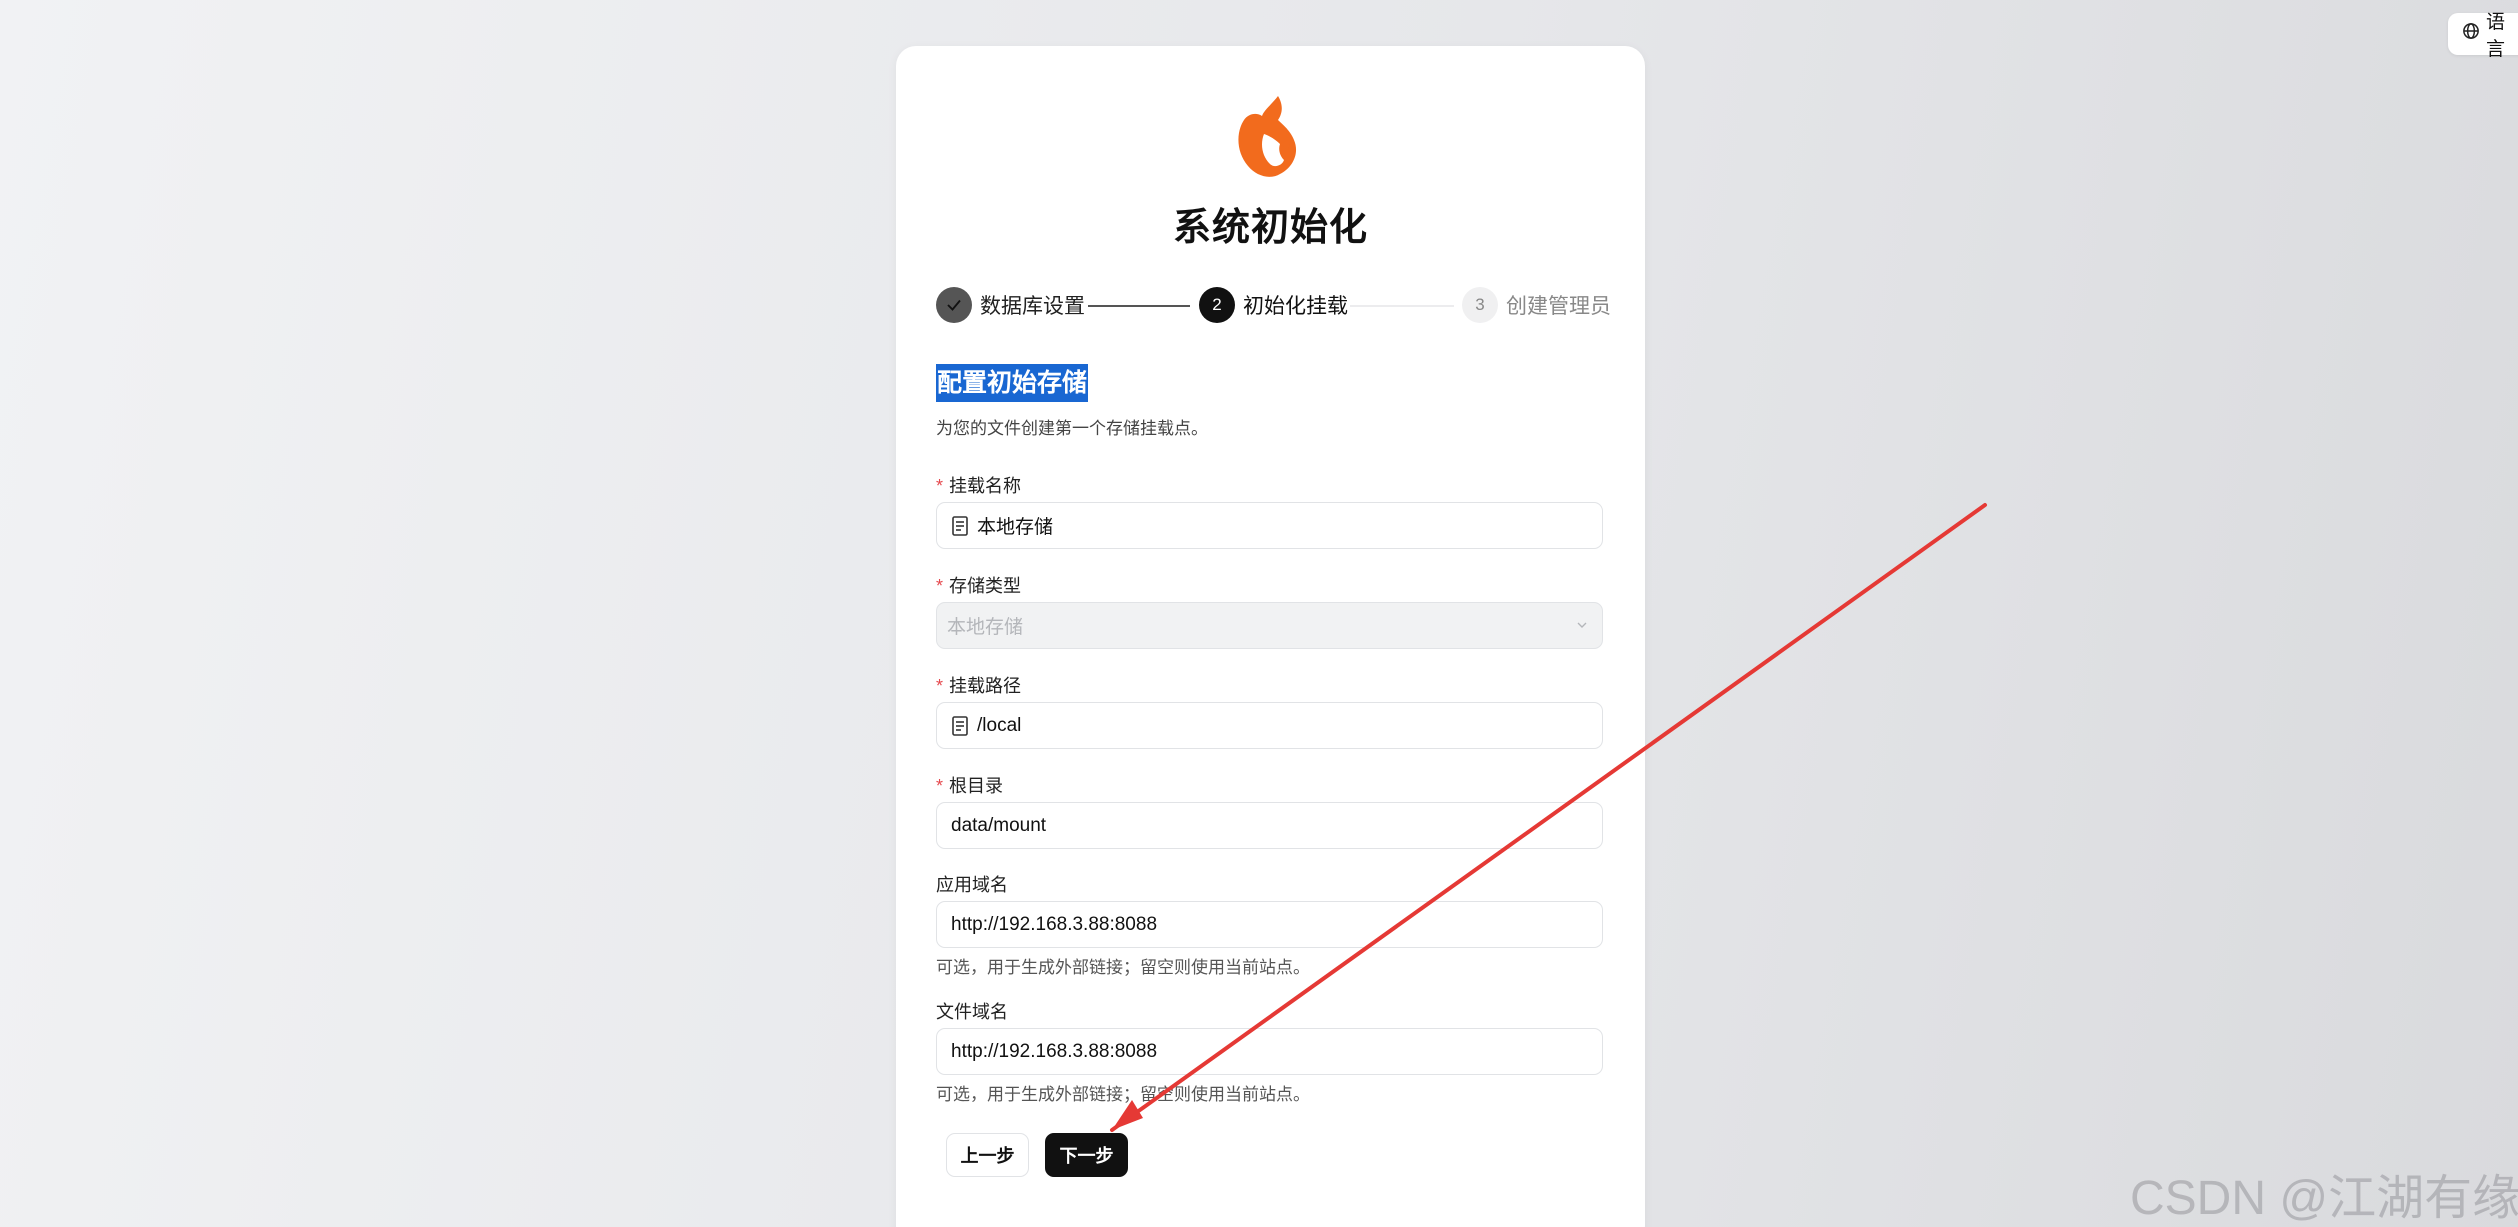  What do you see at coordinates (972, 1012) in the screenshot?
I see `file-domain-label: 文件域名` at bounding box center [972, 1012].